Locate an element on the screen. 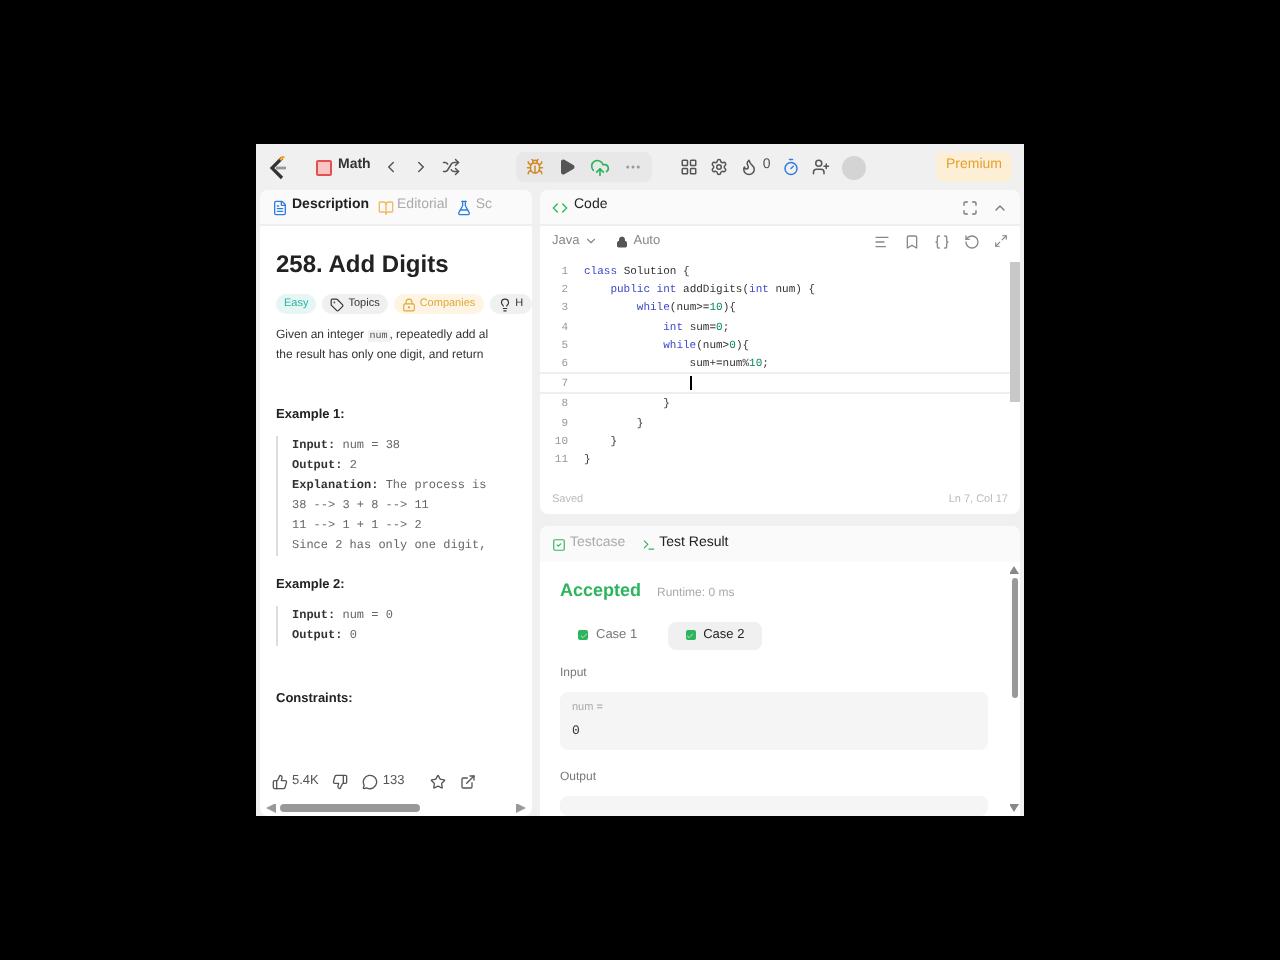 The width and height of the screenshot is (1280, 960). dislike-icon is located at coordinates (340, 782).